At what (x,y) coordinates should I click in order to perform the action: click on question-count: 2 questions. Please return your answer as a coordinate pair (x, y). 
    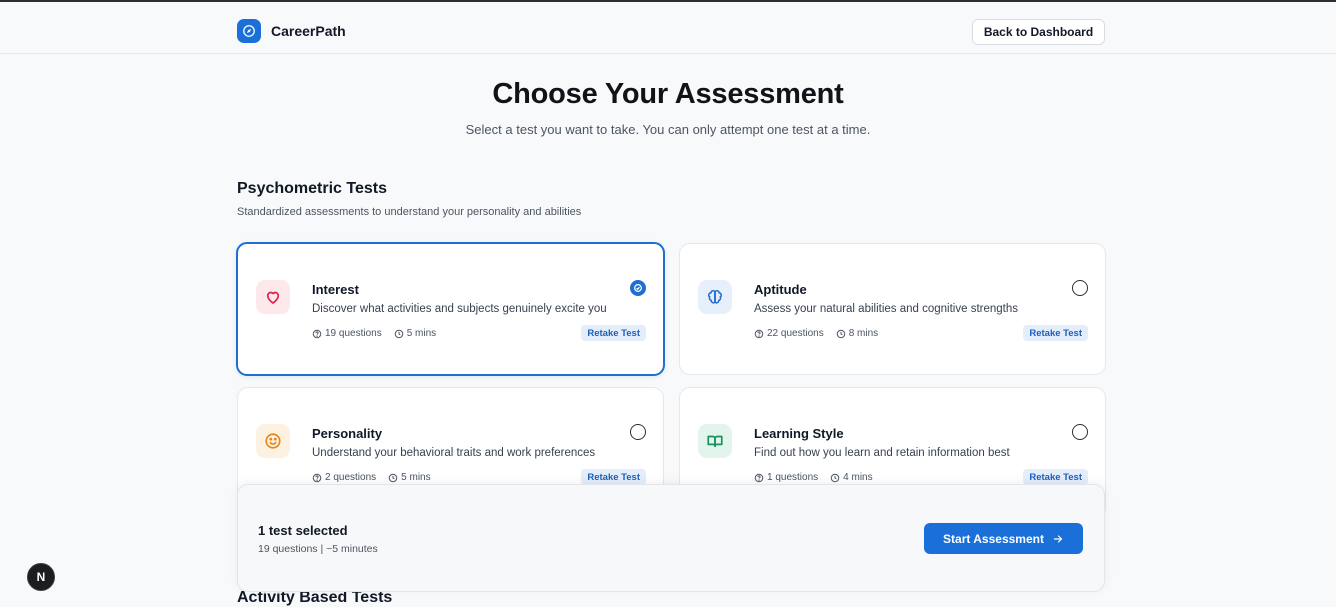
    Looking at the image, I should click on (344, 477).